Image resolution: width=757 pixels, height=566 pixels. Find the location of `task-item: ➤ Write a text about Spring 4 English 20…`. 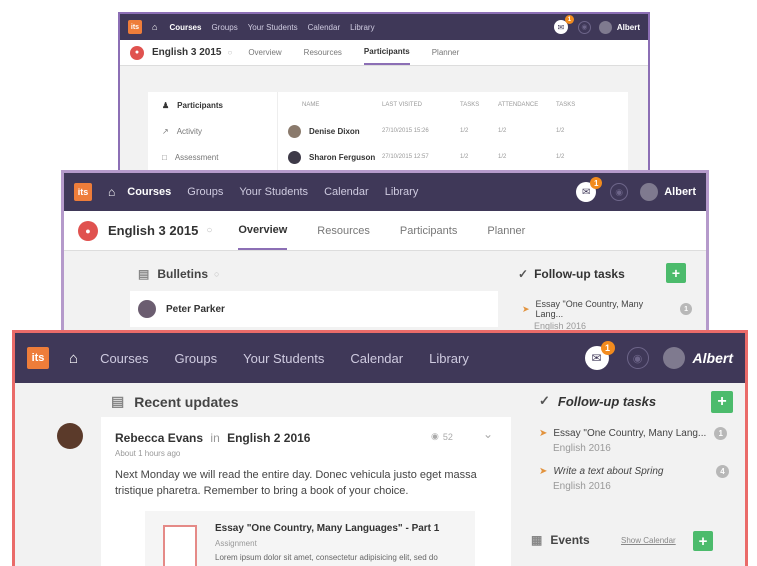

task-item: ➤ Write a text about Spring 4 English 20… is located at coordinates (634, 478).